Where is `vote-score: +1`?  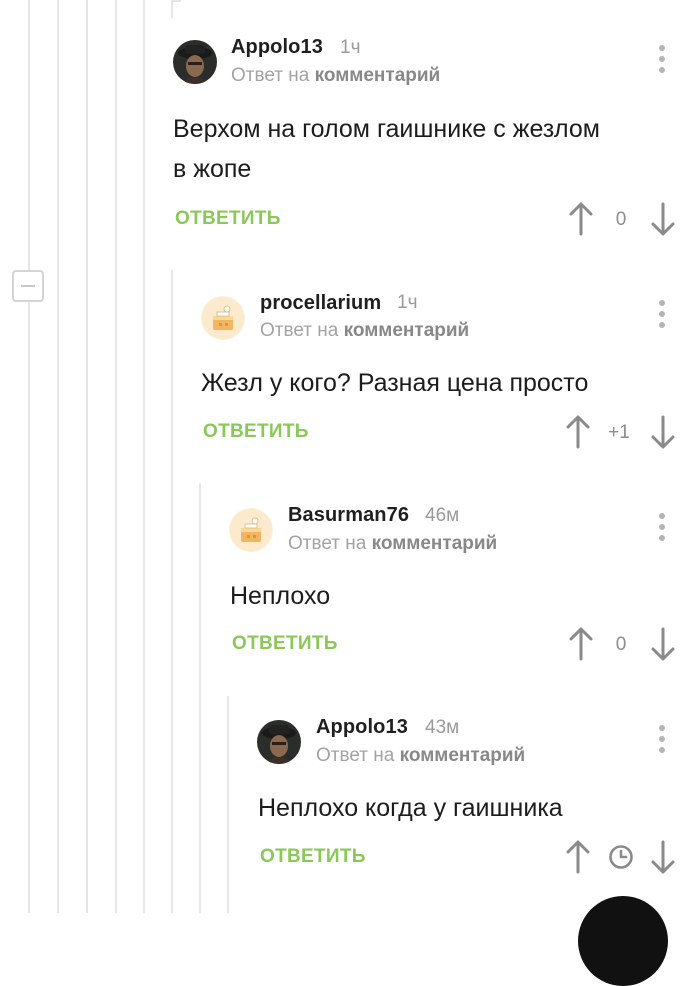
vote-score: +1 is located at coordinates (619, 432).